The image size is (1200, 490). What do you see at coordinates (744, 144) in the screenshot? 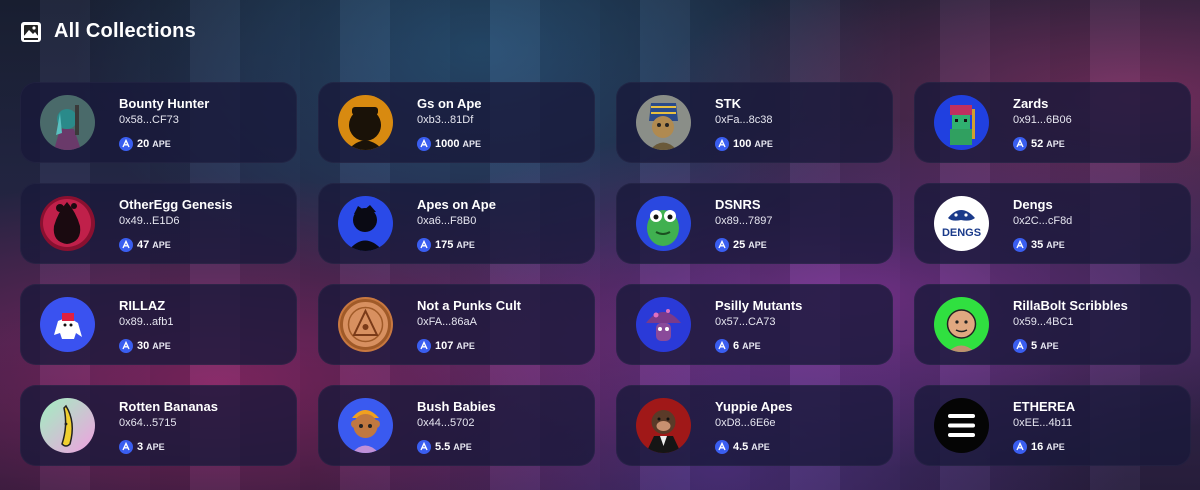
I see `collection-price: 100 APE` at bounding box center [744, 144].